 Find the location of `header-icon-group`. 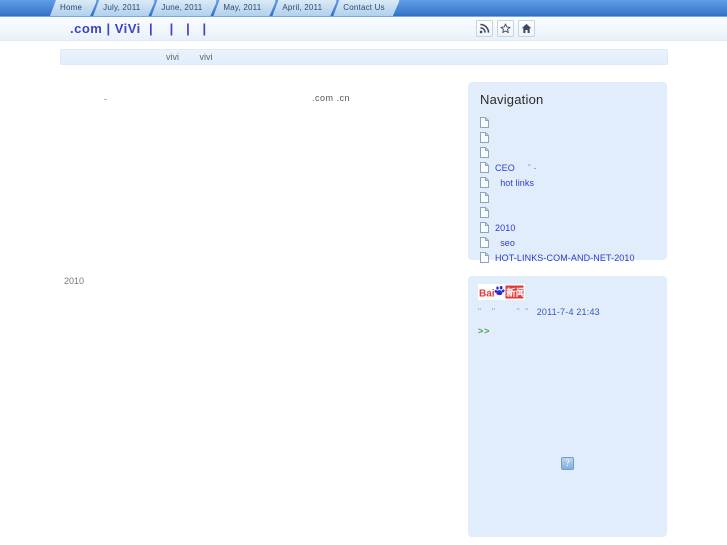

header-icon-group is located at coordinates (505, 28).